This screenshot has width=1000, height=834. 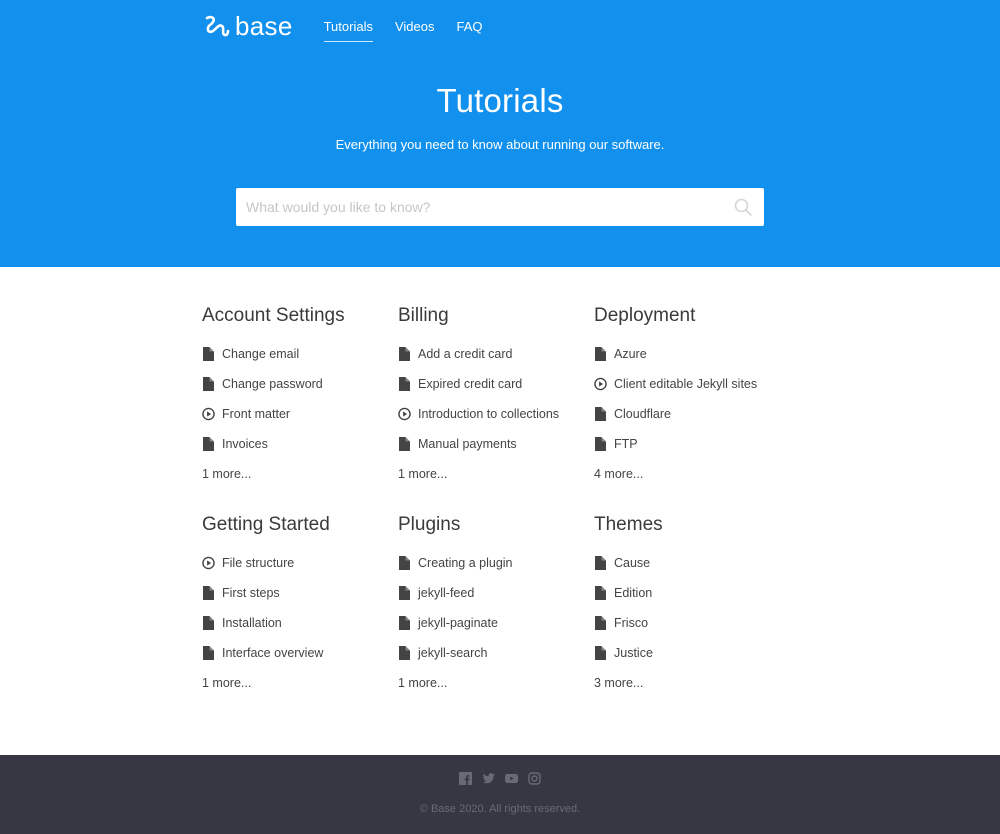 What do you see at coordinates (264, 26) in the screenshot?
I see `brand-name: base` at bounding box center [264, 26].